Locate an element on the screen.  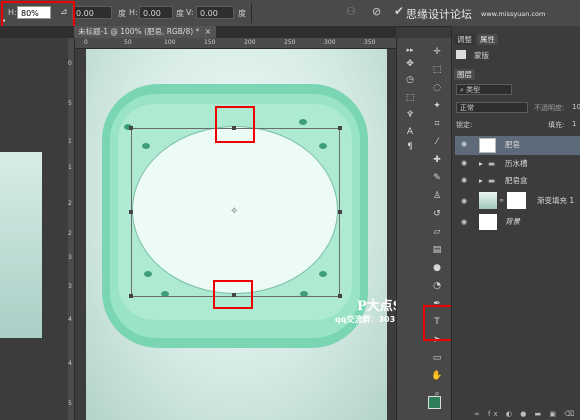
layer-row: ◉ ∞ 渐变填充 1 is located at coordinates (517, 201).